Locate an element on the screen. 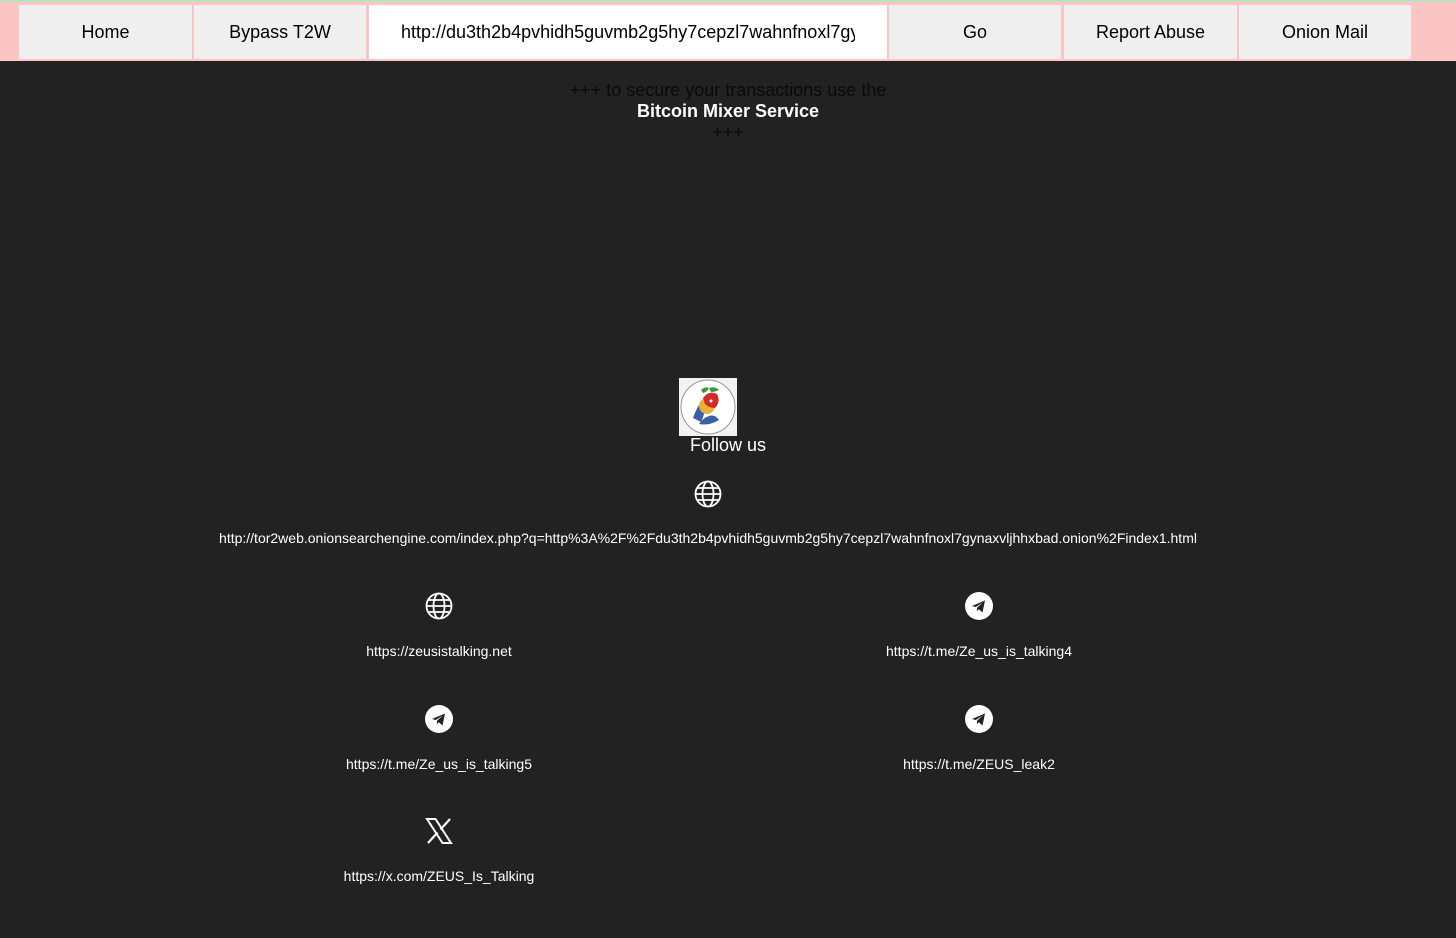  telegram-link-4: https://t.me/Ze_us_is_talking4 is located at coordinates (979, 651).